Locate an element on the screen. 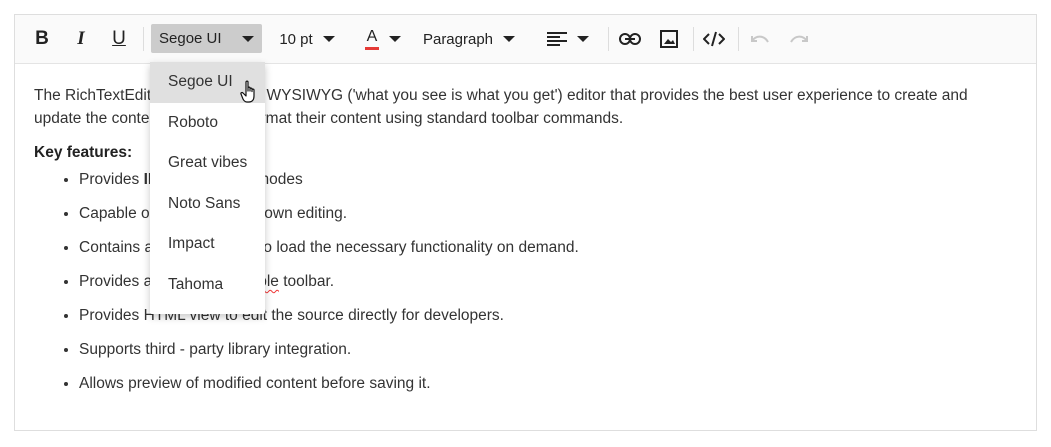 This screenshot has height=447, width=1051. hand-cursor-icon is located at coordinates (250, 94).